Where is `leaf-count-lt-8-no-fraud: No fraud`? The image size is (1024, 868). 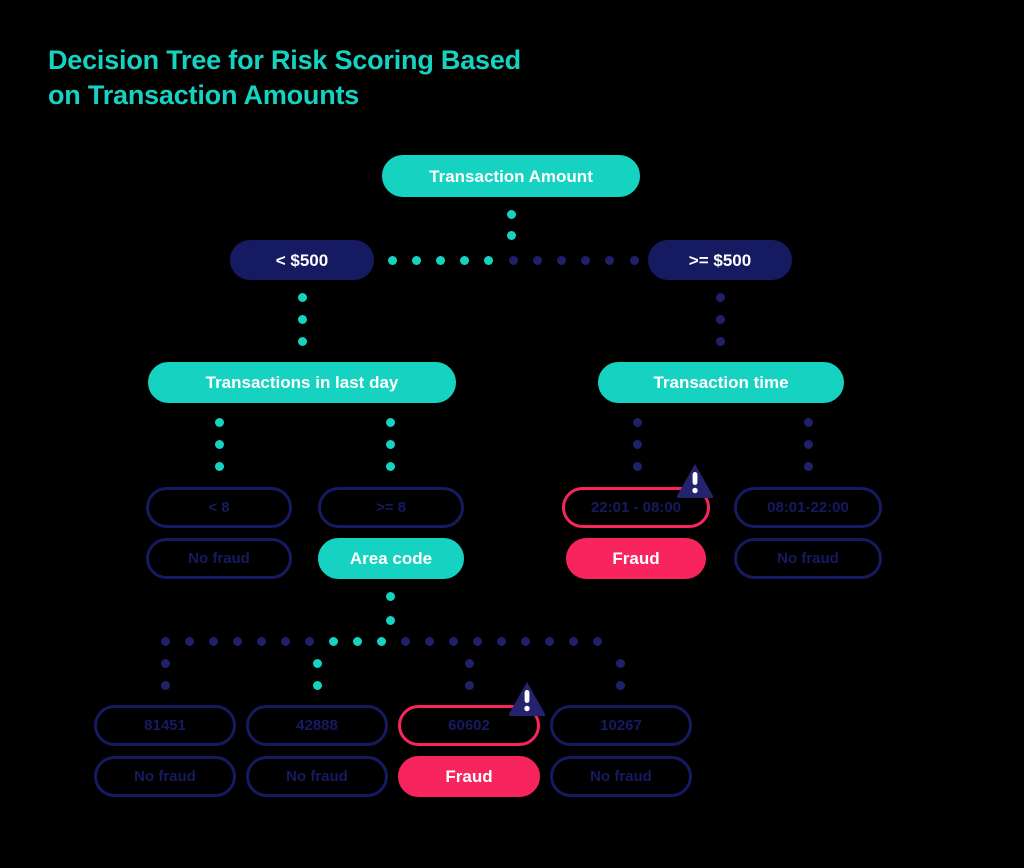 leaf-count-lt-8-no-fraud: No fraud is located at coordinates (219, 558).